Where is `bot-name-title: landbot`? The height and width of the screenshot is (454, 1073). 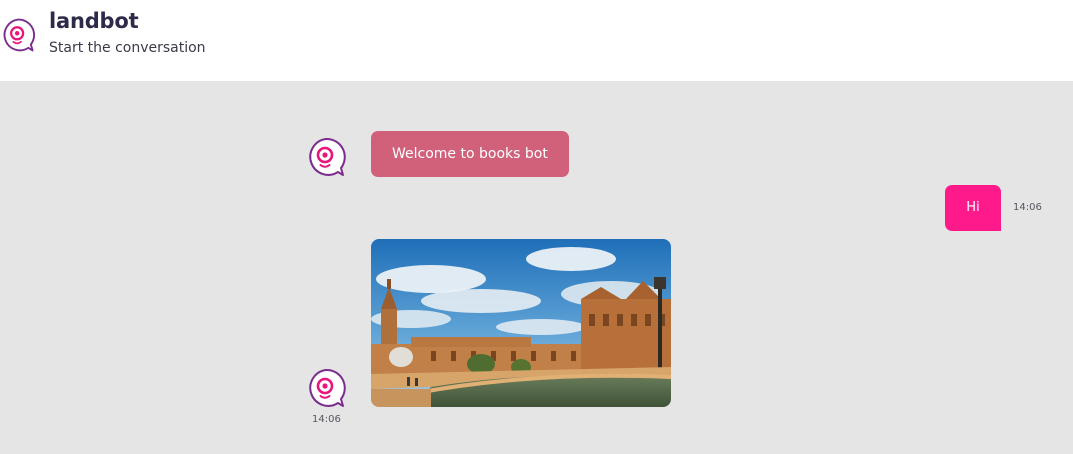 bot-name-title: landbot is located at coordinates (94, 21).